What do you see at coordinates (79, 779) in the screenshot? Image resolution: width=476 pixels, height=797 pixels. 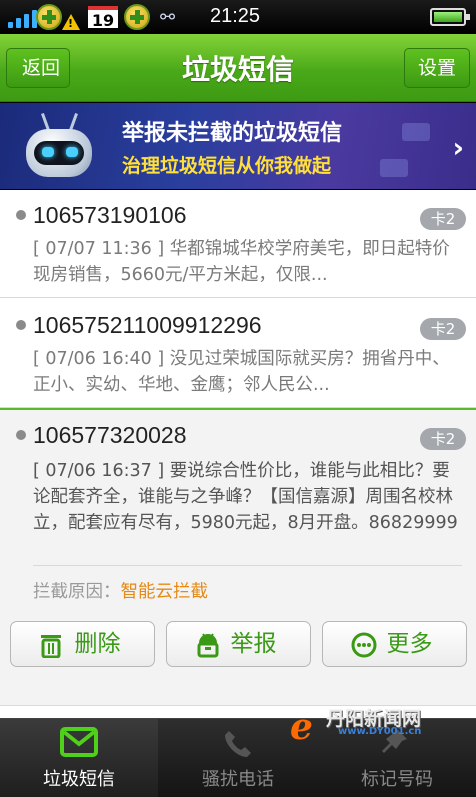 I see `tab-label: 垃圾短信` at bounding box center [79, 779].